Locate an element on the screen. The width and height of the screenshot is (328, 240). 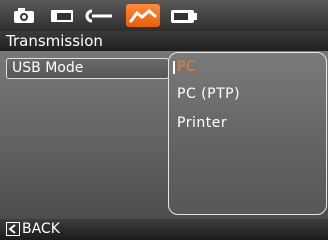
back-label: BACK is located at coordinates (41, 229).